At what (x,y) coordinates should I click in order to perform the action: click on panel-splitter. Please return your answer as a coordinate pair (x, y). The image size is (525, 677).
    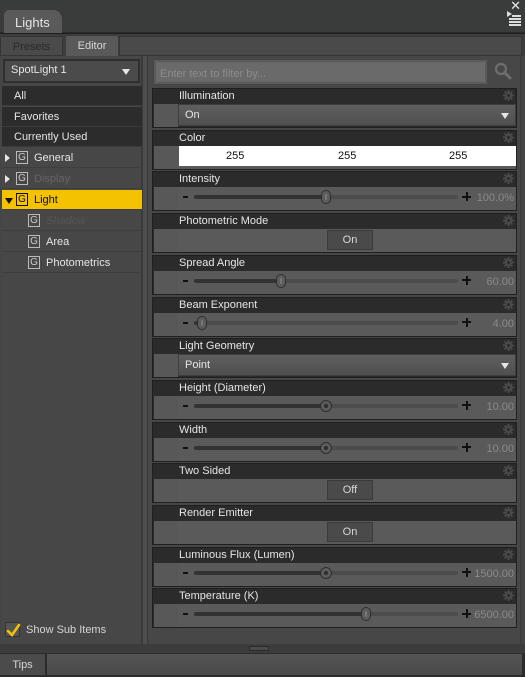
    Looking at the image, I should click on (145, 350).